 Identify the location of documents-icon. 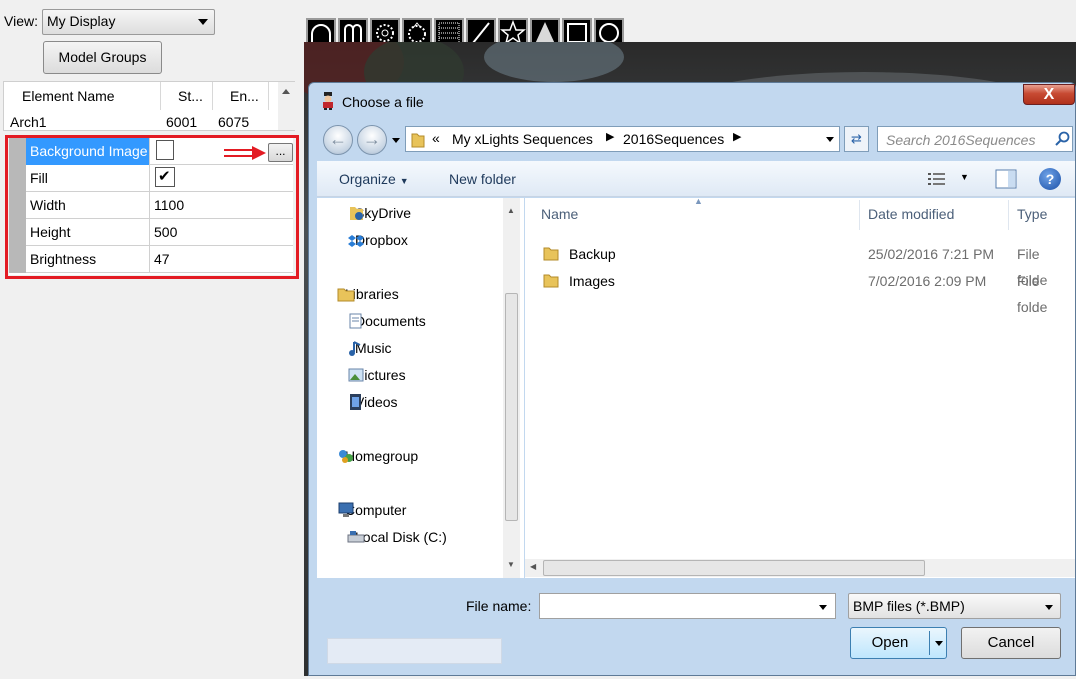
(355, 321).